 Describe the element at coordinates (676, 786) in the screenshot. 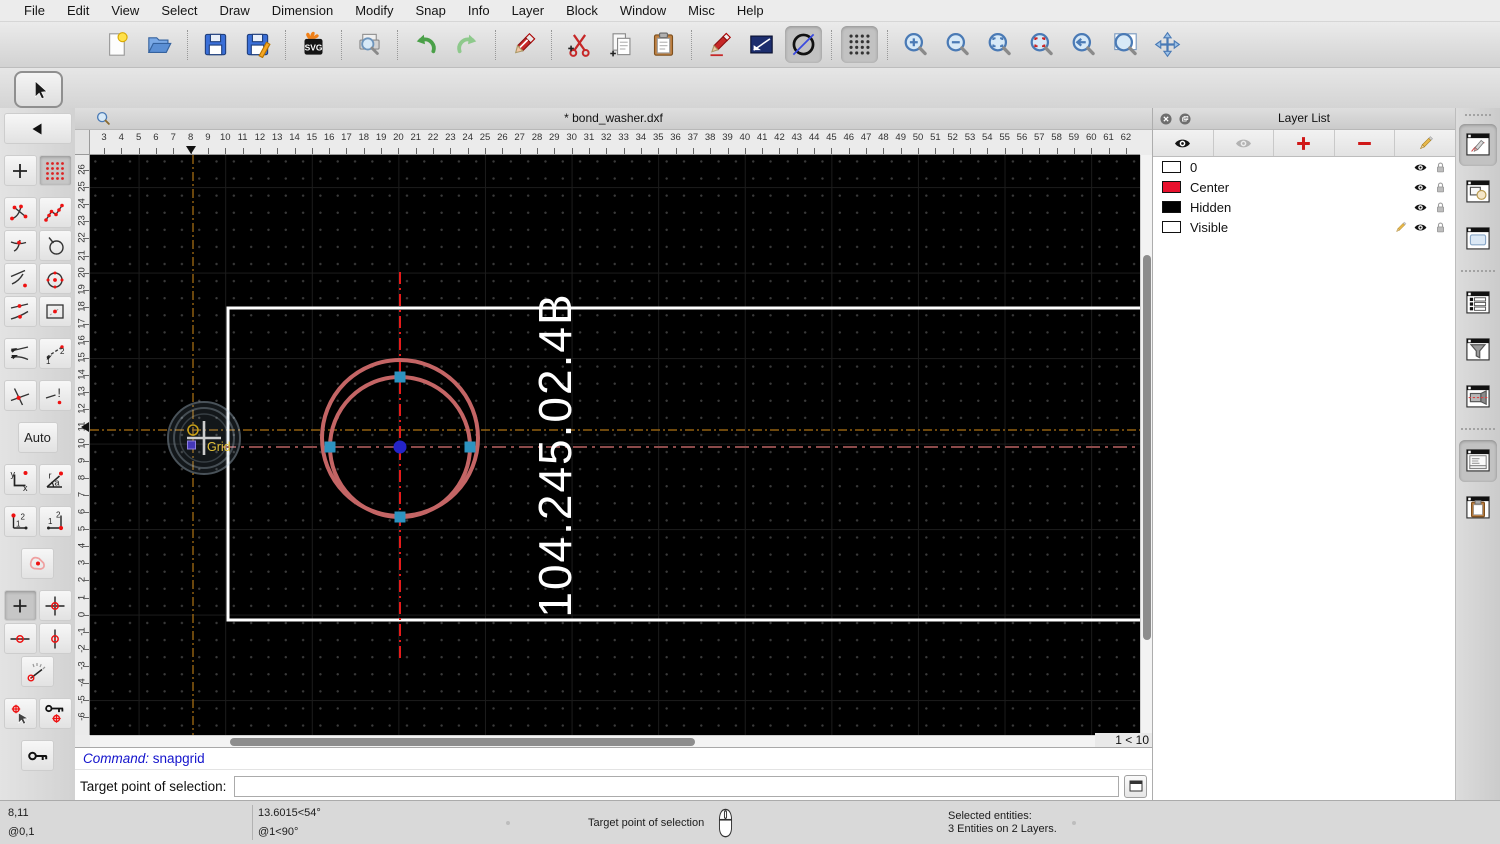

I see `command-input` at that location.